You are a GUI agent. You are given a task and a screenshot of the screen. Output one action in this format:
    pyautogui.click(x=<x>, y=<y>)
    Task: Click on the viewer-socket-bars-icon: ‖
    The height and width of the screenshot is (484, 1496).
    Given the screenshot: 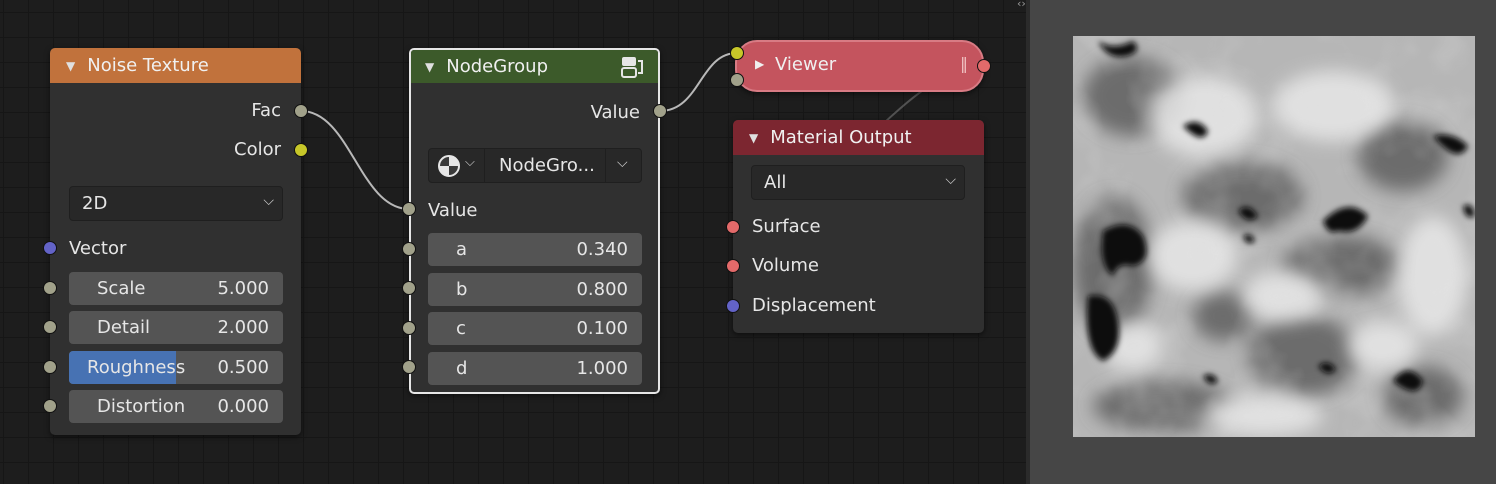 What is the action you would take?
    pyautogui.click(x=964, y=63)
    